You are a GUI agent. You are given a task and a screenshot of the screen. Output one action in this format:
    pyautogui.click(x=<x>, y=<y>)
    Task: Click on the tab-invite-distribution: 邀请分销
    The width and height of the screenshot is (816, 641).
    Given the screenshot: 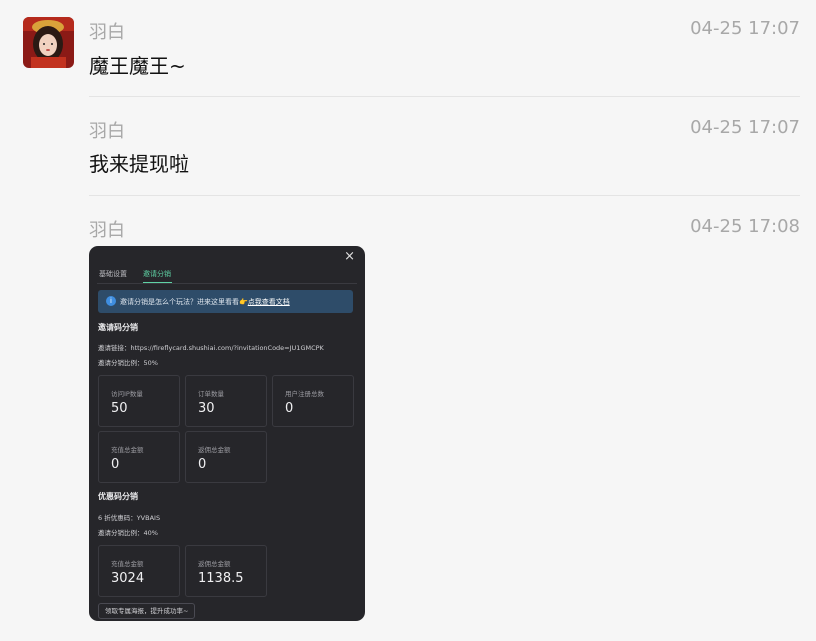 What is the action you would take?
    pyautogui.click(x=157, y=274)
    